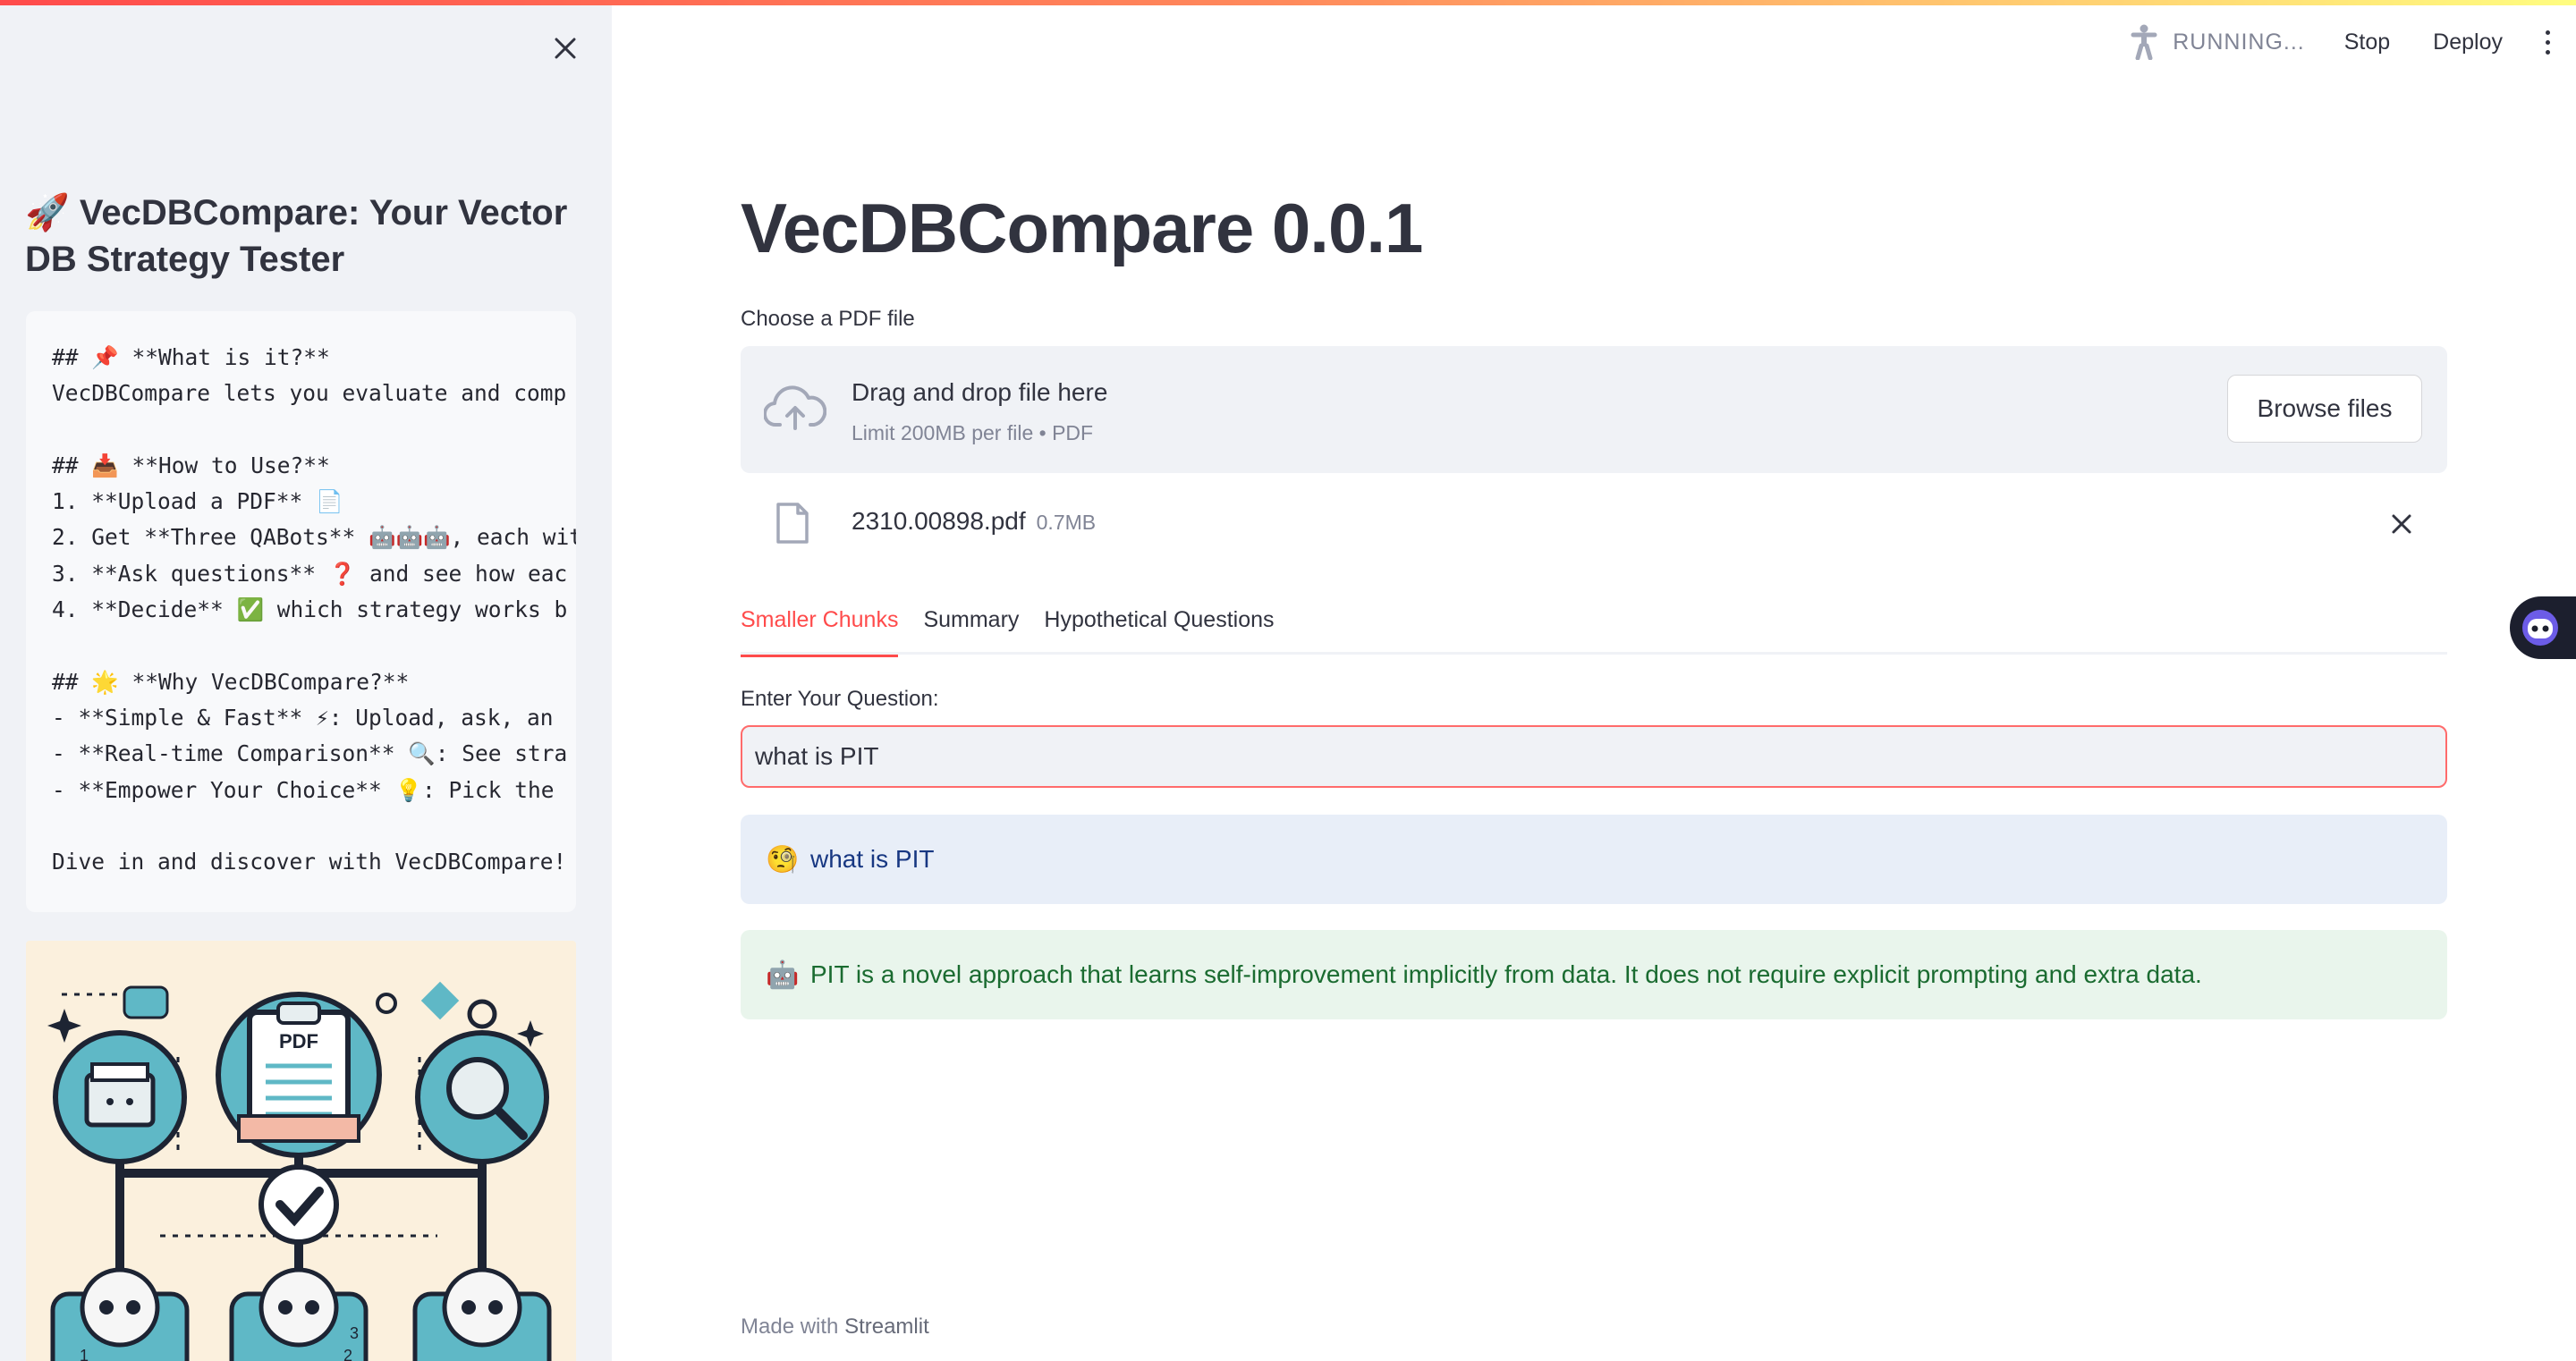 Image resolution: width=2576 pixels, height=1361 pixels. Describe the element at coordinates (84, 1354) in the screenshot. I see `art-badge: 1` at that location.